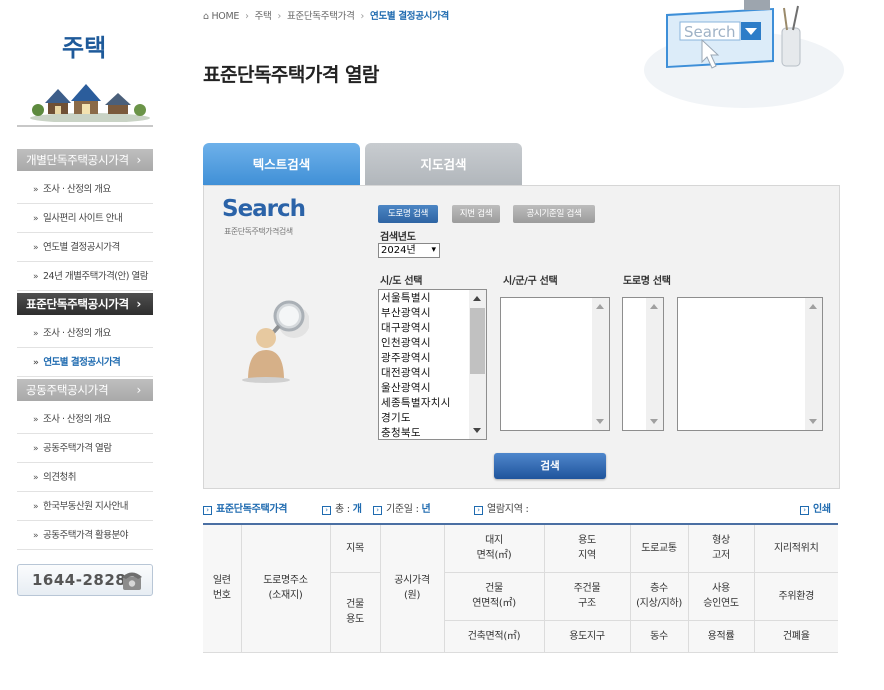 This screenshot has width=884, height=690. What do you see at coordinates (406, 313) in the screenshot?
I see `sido-option: 부산광역시` at bounding box center [406, 313].